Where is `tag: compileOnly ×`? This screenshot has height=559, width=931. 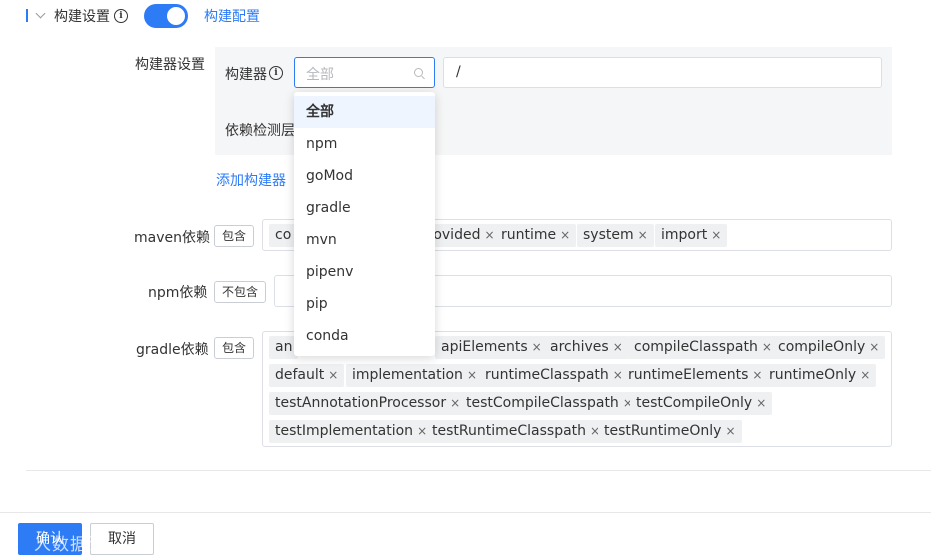 tag: compileOnly × is located at coordinates (829, 347).